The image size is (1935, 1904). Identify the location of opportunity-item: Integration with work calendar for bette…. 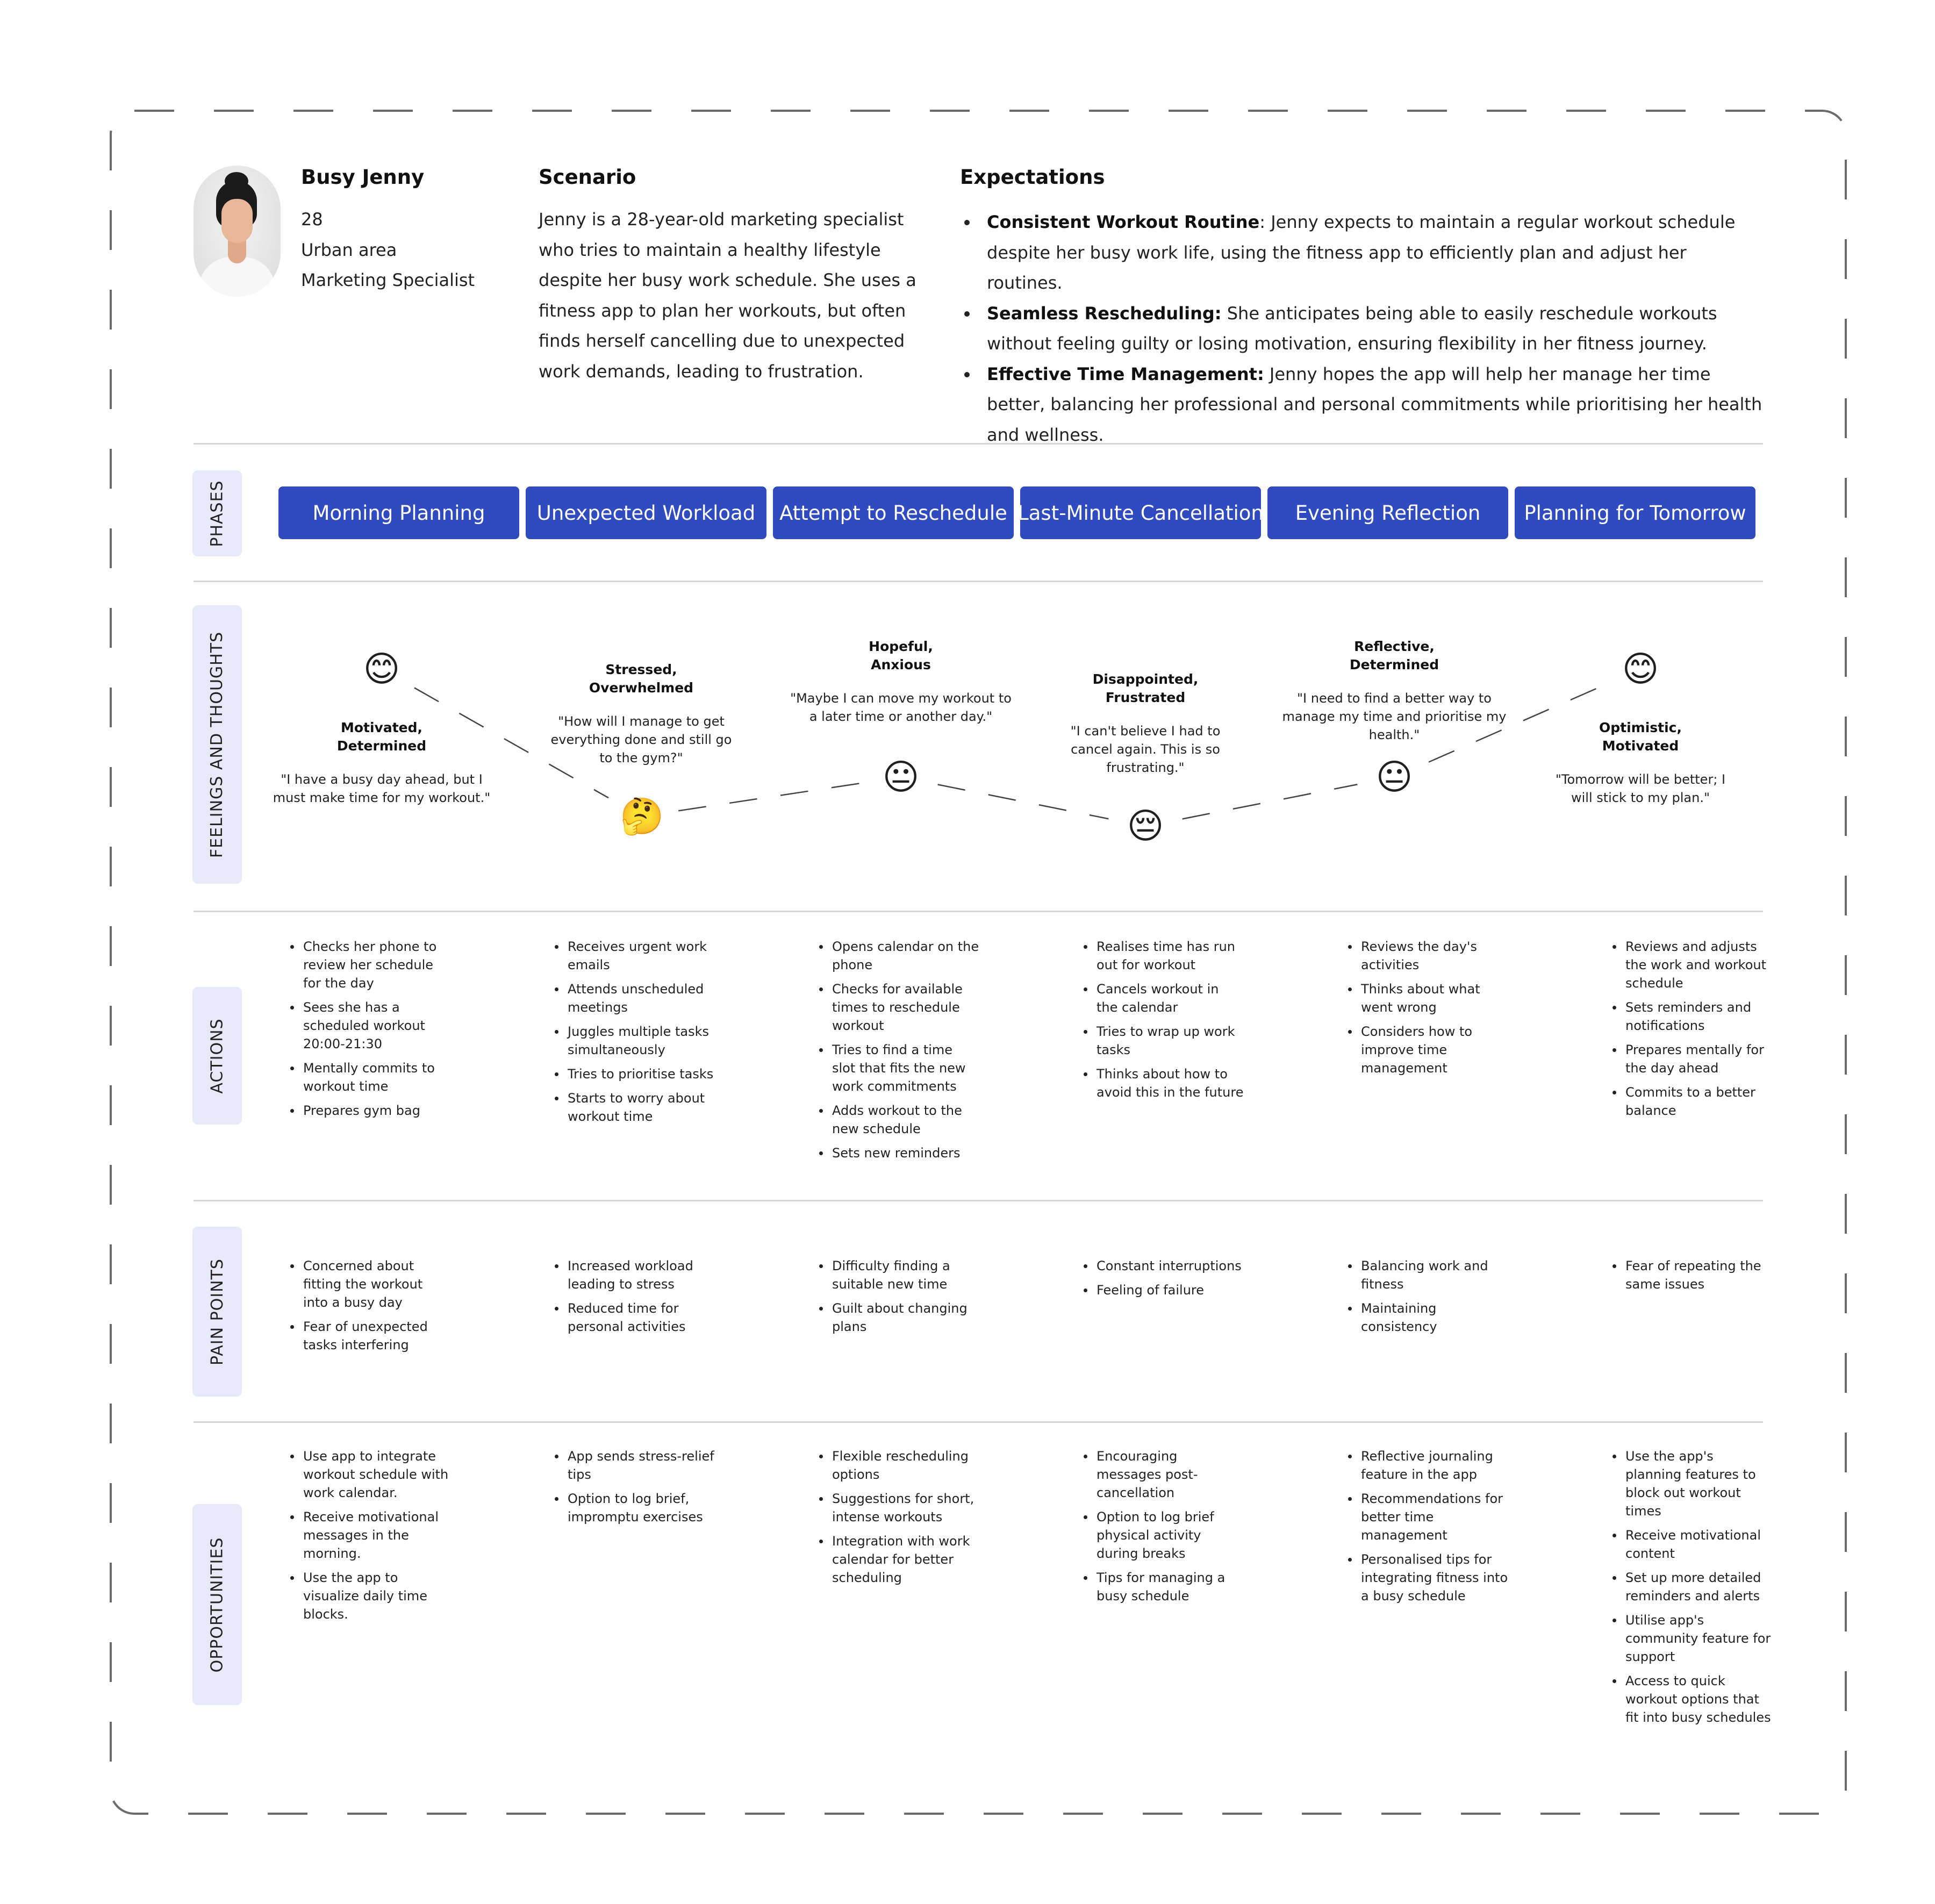
(898, 1559).